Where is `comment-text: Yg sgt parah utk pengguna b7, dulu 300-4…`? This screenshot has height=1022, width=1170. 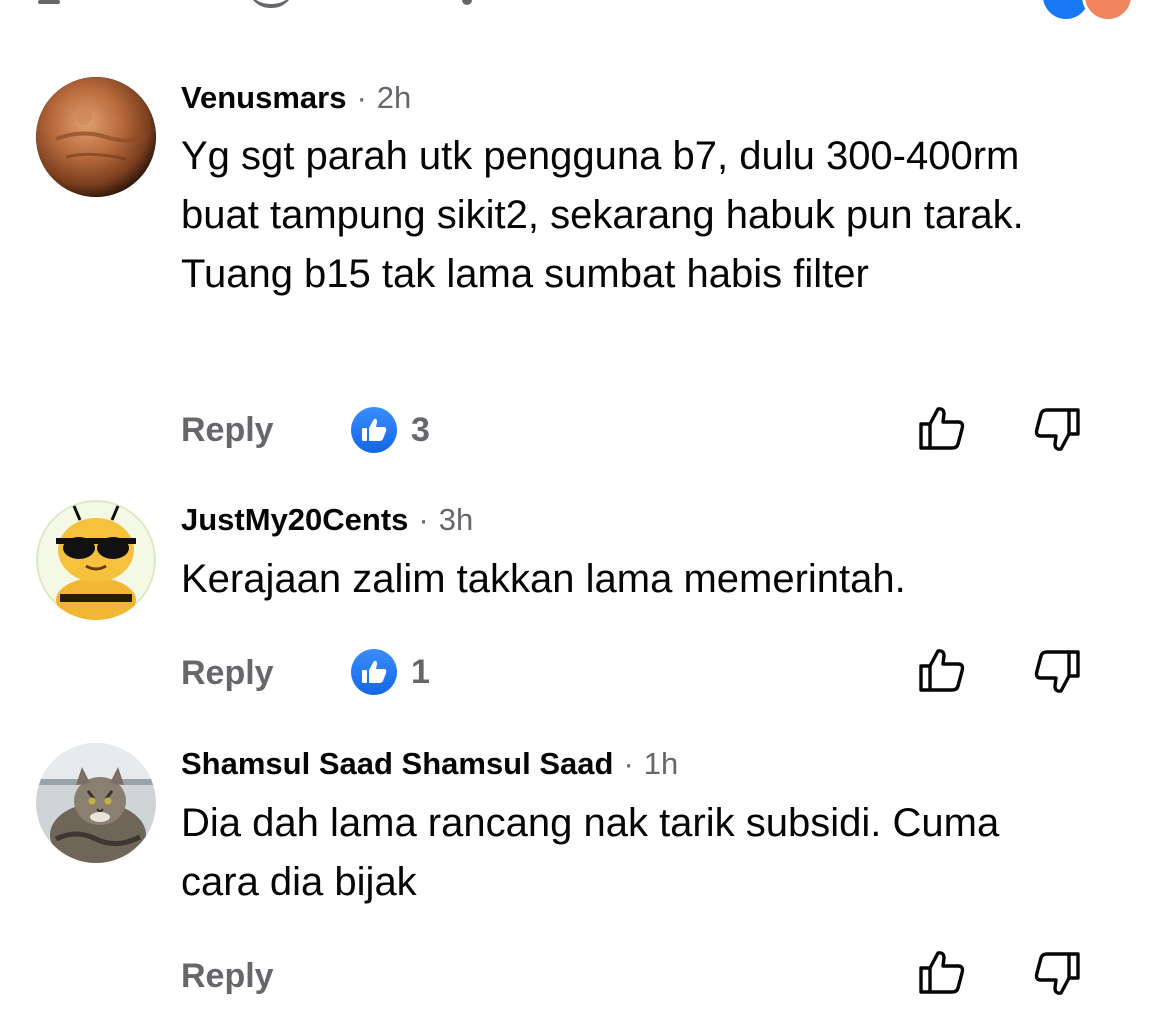 comment-text: Yg sgt parah utk pengguna b7, dulu 300-4… is located at coordinates (602, 215).